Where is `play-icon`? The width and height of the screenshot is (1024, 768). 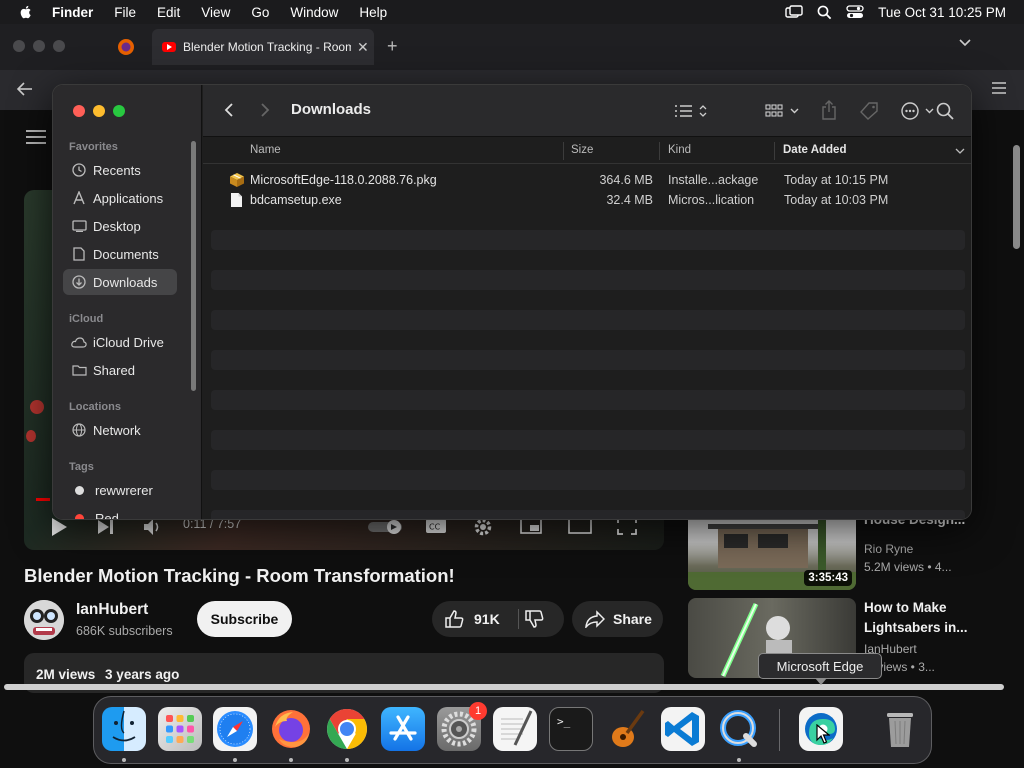 play-icon is located at coordinates (59, 527).